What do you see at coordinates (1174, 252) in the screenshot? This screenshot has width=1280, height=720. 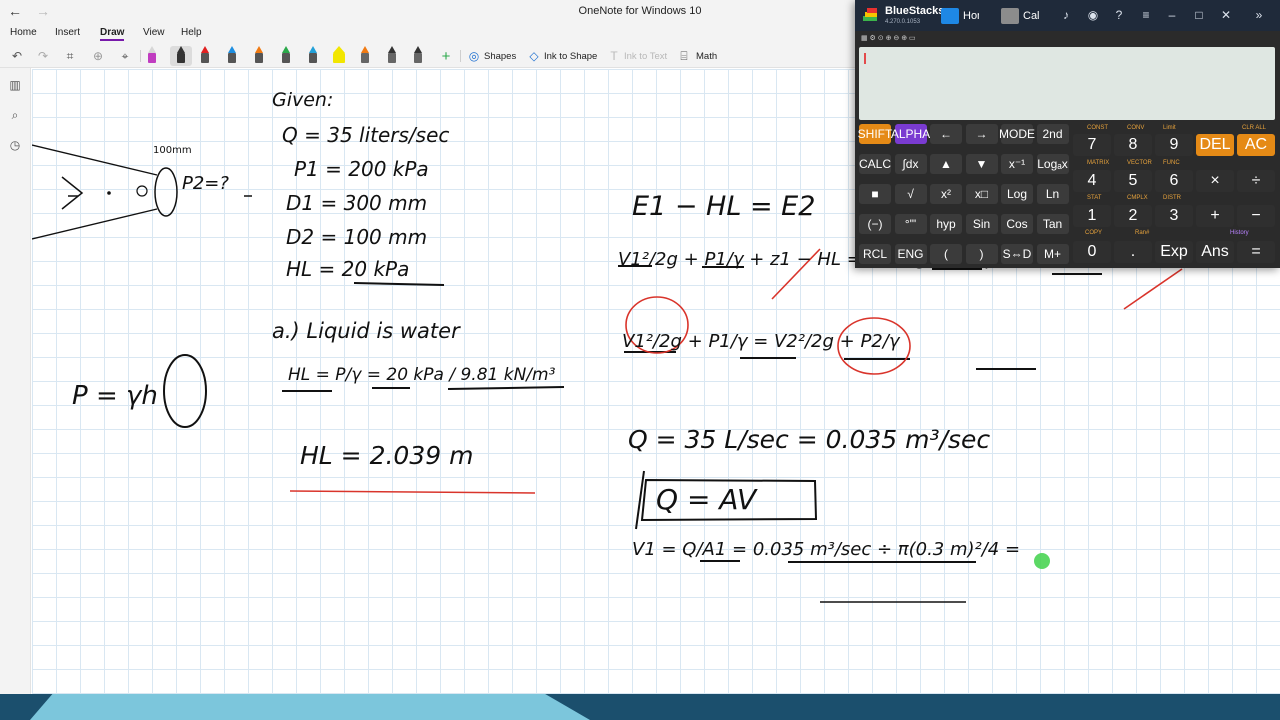 I see `calc-num-key-3-2: Exp` at bounding box center [1174, 252].